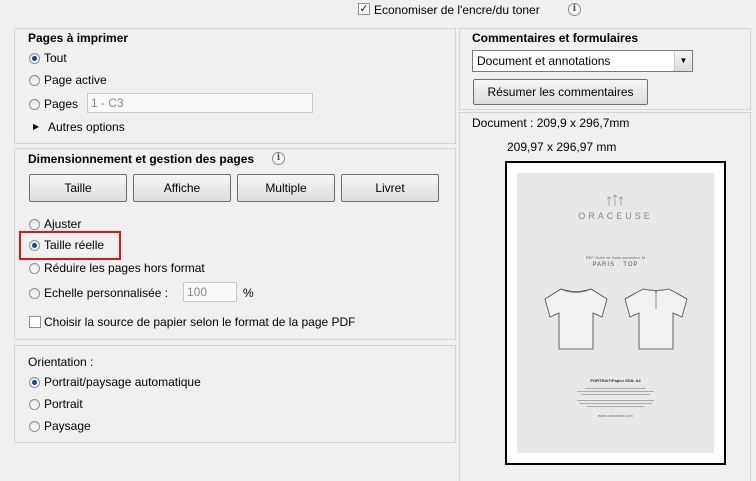 The width and height of the screenshot is (756, 481). I want to click on custom-scale-input: 100, so click(210, 292).